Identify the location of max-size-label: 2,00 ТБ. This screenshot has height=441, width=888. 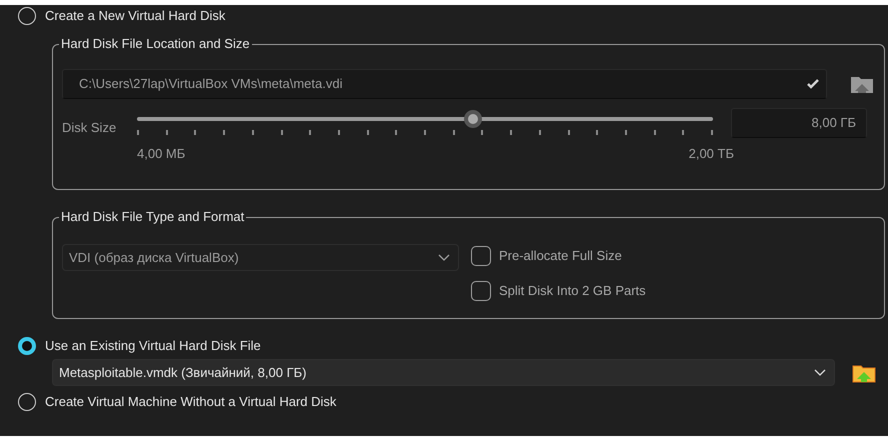
(711, 154).